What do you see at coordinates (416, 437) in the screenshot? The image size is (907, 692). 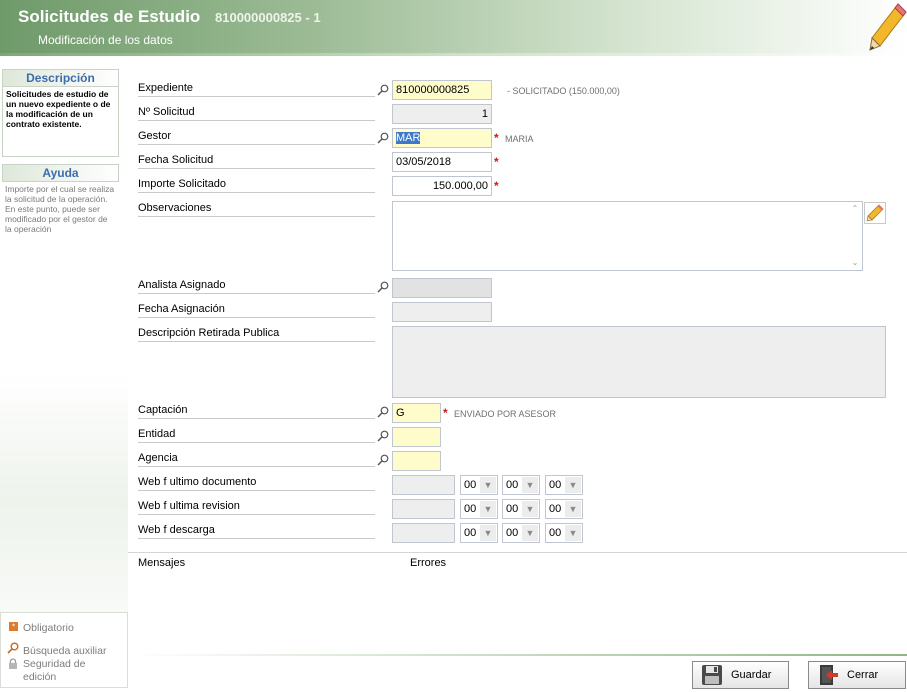 I see `entidad-field` at bounding box center [416, 437].